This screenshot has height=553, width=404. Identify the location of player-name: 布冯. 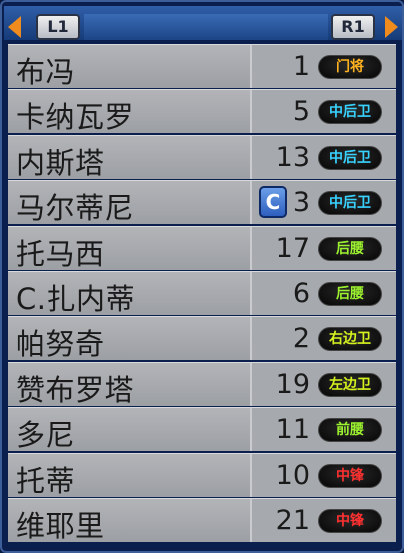
(46, 72).